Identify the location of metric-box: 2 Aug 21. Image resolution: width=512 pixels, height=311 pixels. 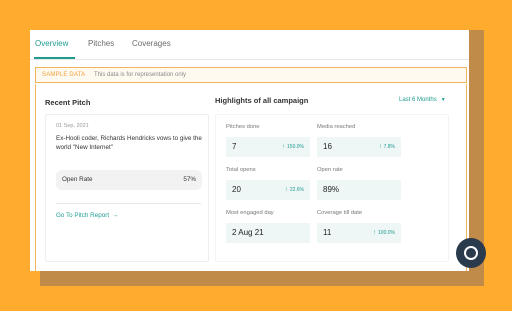
(268, 233).